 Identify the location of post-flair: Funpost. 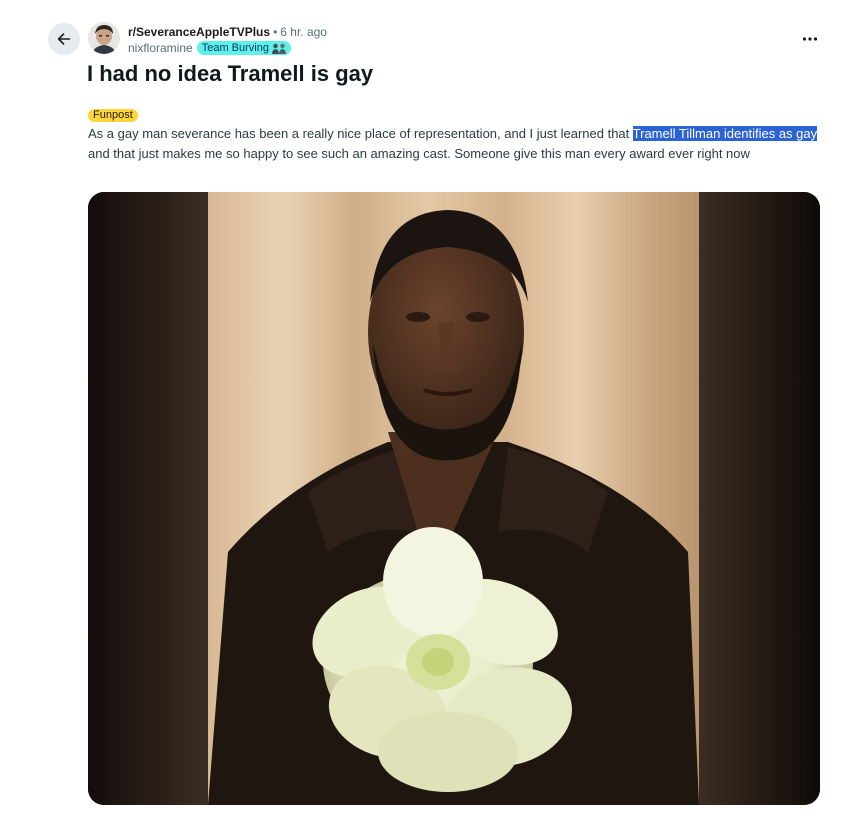
(113, 115).